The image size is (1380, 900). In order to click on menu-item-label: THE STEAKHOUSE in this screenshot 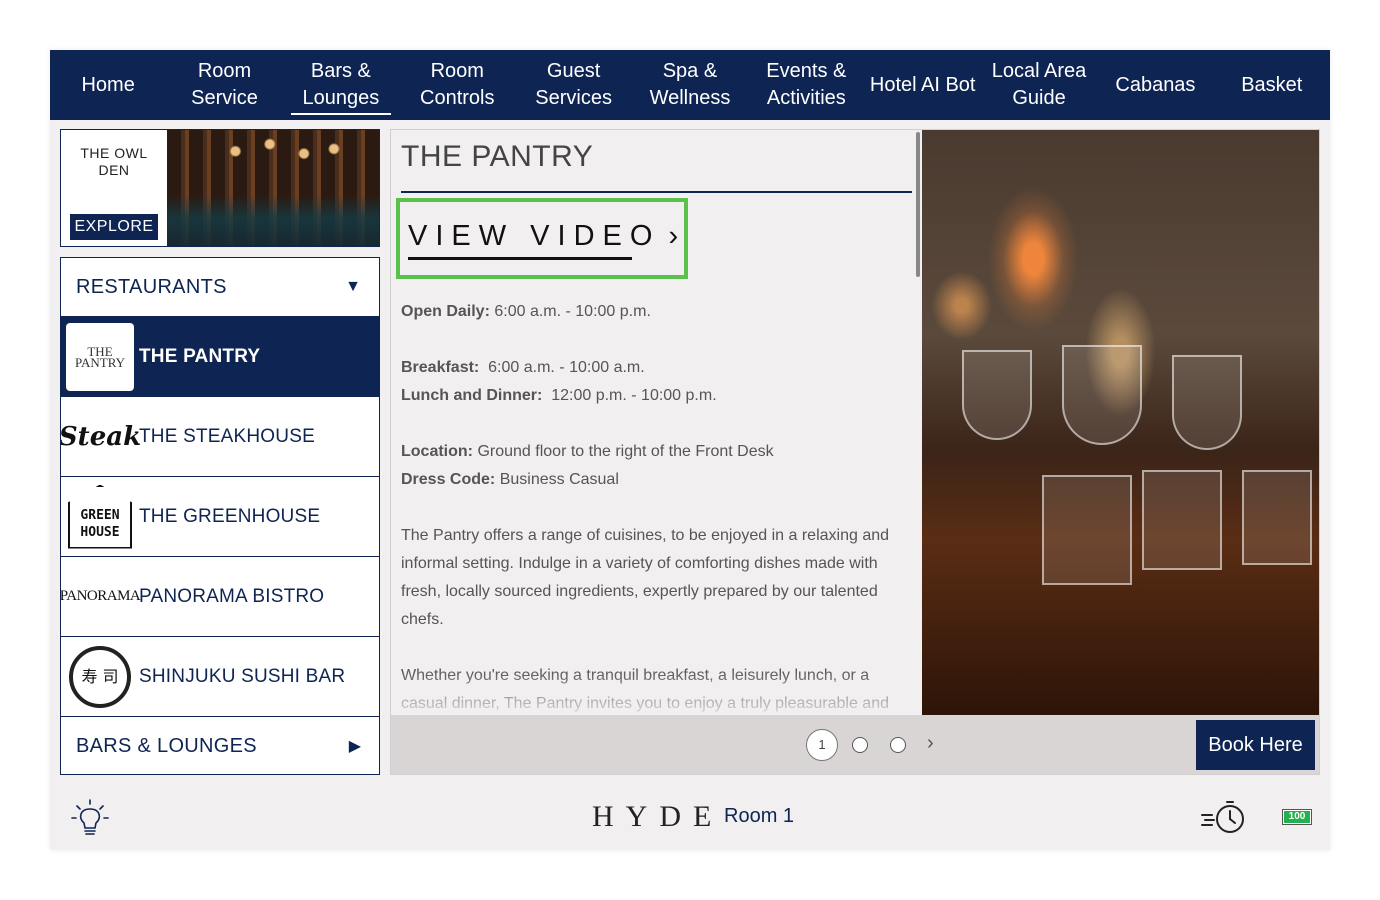, I will do `click(227, 436)`.